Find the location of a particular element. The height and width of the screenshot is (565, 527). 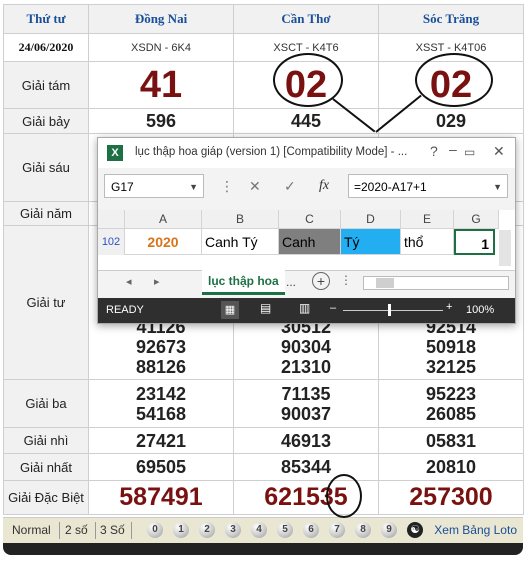

digit-ball-3: 3 is located at coordinates (233, 530).